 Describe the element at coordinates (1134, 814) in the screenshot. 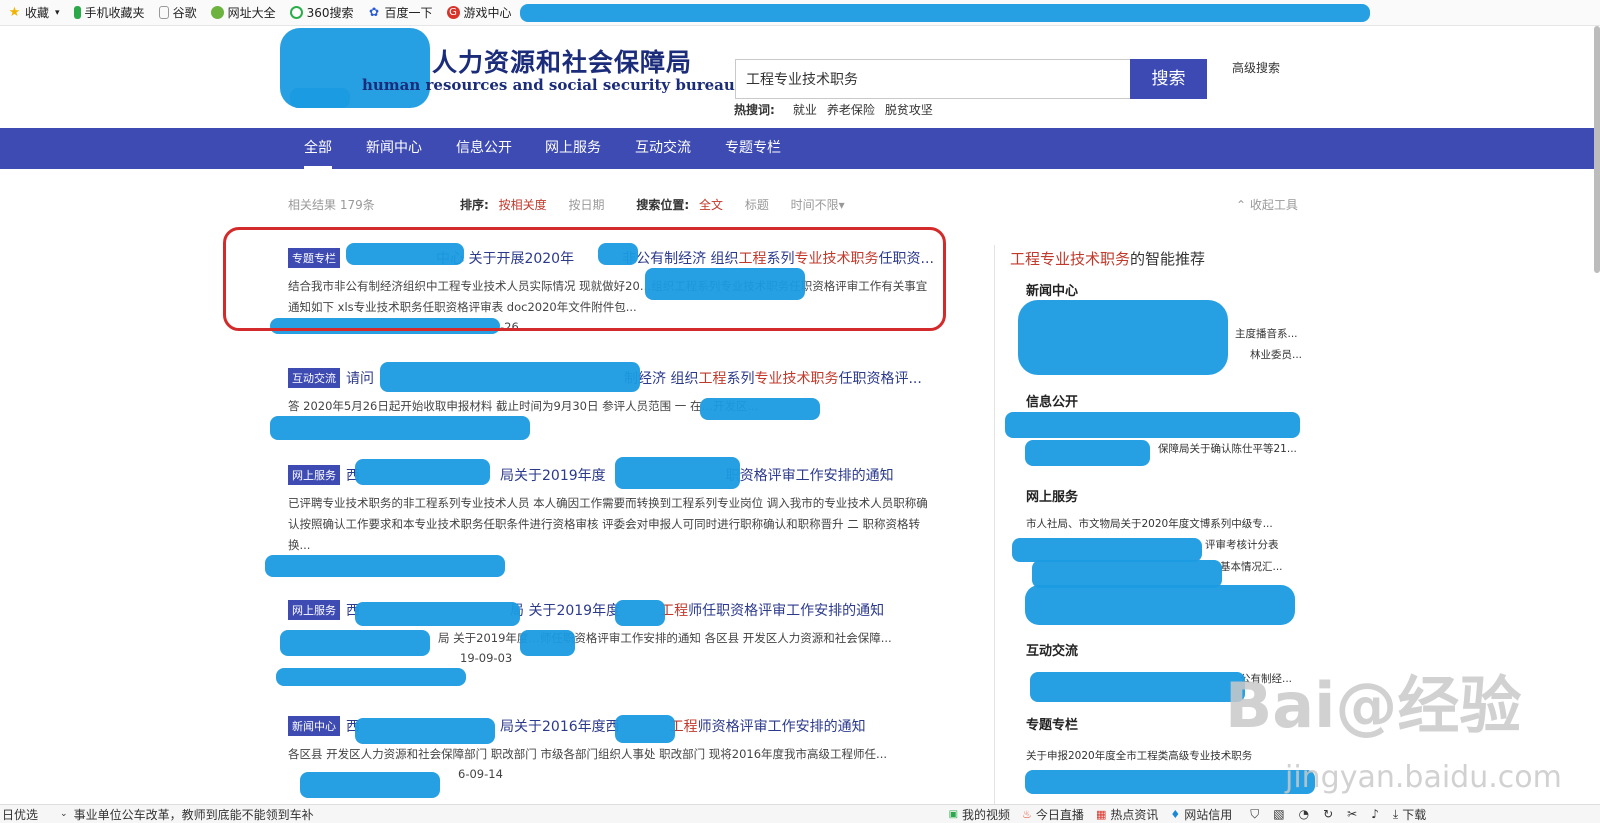

I see `status-hot: 热点资讯` at that location.